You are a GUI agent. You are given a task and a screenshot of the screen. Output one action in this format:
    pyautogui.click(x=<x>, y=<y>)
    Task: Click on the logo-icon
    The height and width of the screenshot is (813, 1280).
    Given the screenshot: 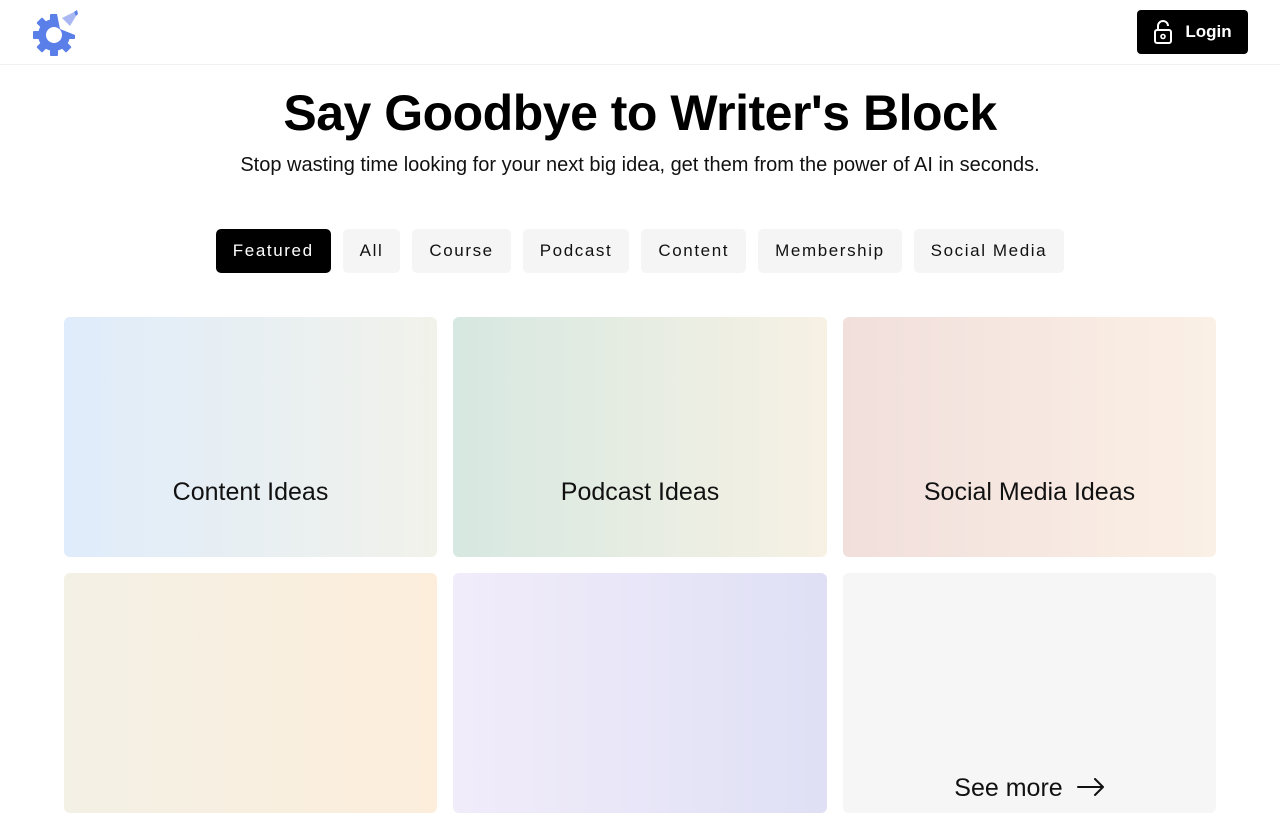 What is the action you would take?
    pyautogui.click(x=55, y=33)
    